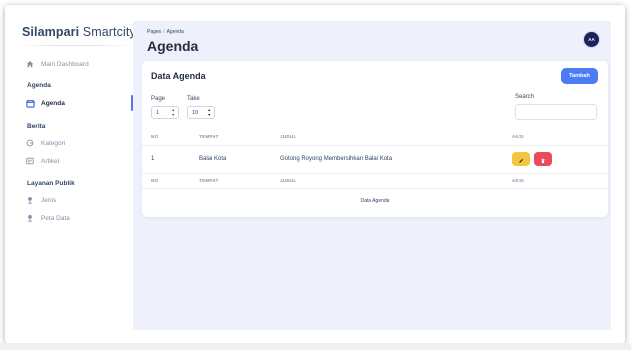 The image size is (631, 350). I want to click on column-header-no: NO, so click(155, 136).